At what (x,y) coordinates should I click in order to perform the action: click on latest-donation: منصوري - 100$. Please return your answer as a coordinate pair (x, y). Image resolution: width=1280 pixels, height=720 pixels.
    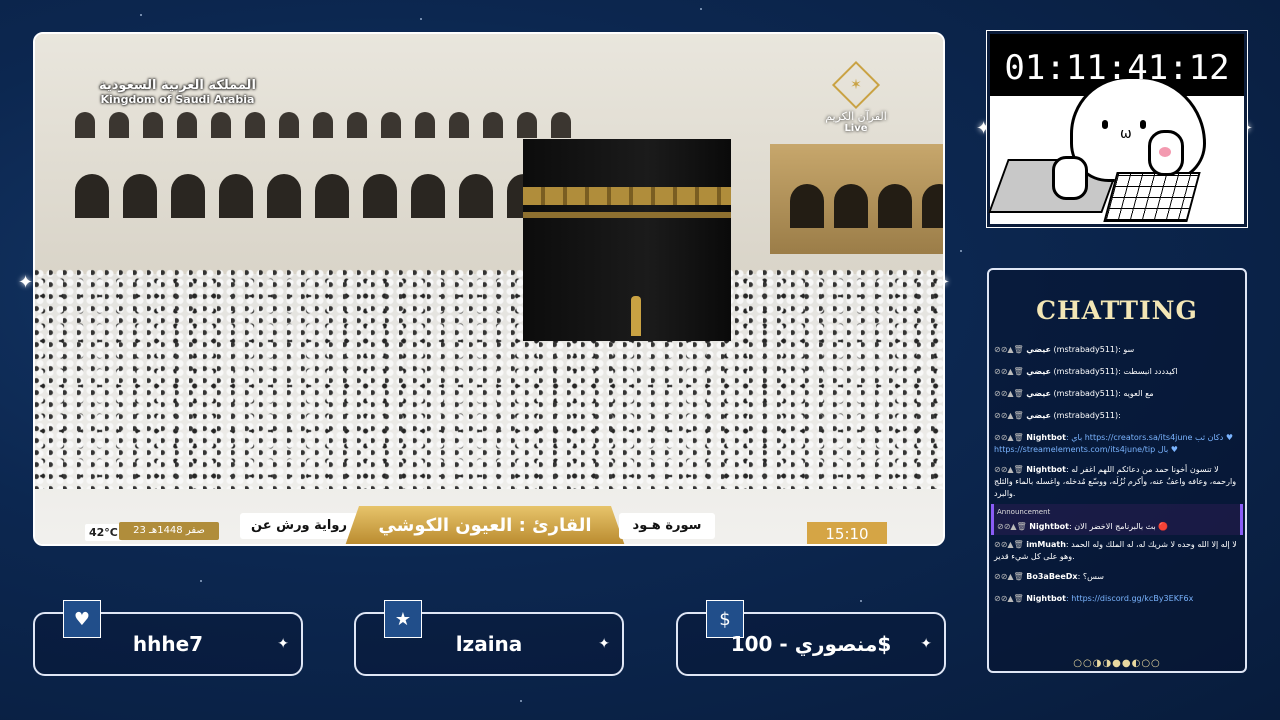
    Looking at the image, I should click on (811, 644).